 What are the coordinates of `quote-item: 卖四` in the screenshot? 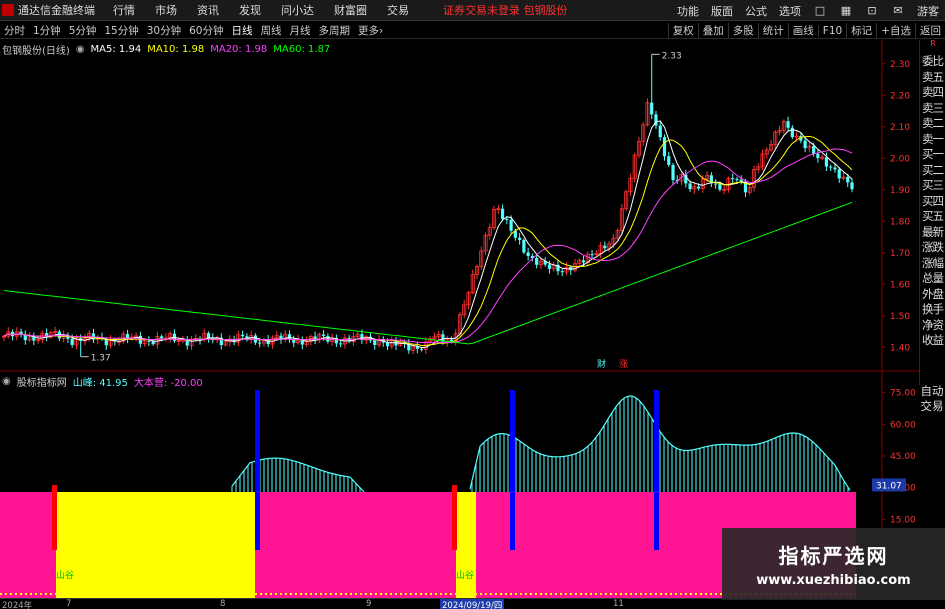 It's located at (932, 93).